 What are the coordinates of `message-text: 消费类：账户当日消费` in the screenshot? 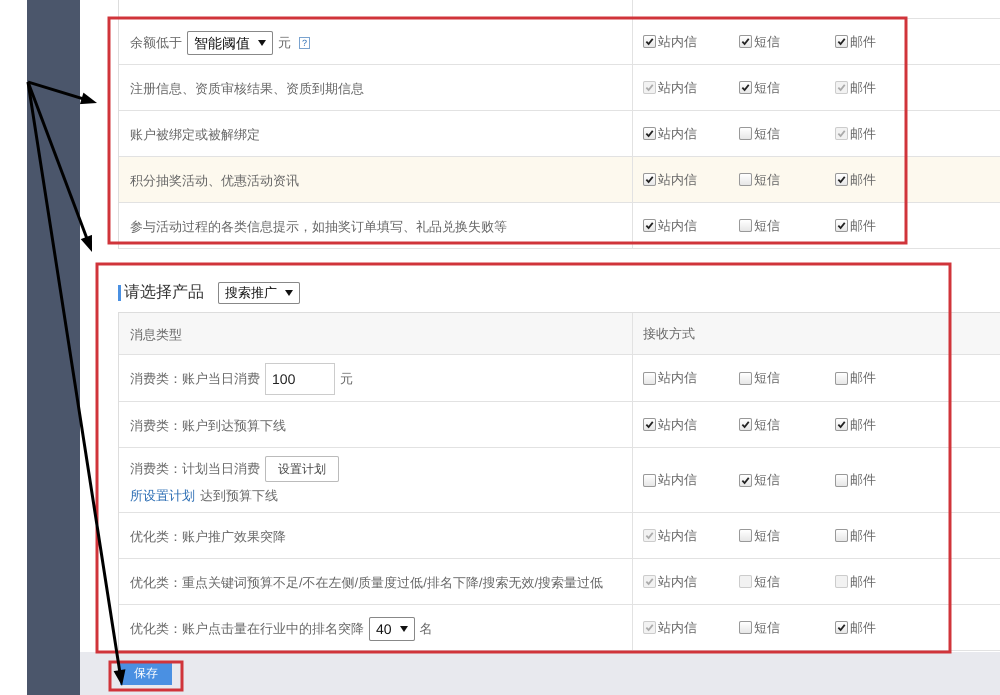 It's located at (195, 379).